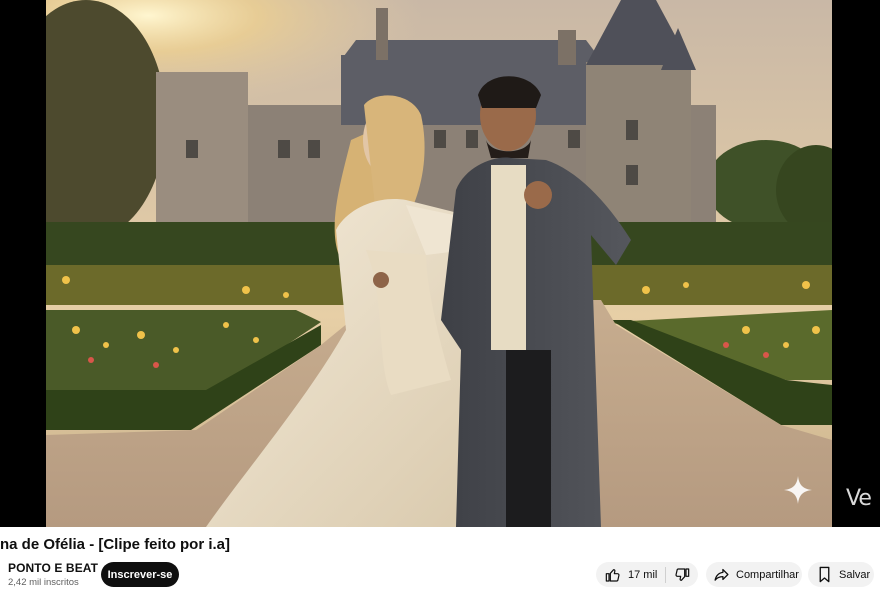 This screenshot has height=592, width=880. What do you see at coordinates (140, 574) in the screenshot?
I see `subscribe-button: Inscrever-se` at bounding box center [140, 574].